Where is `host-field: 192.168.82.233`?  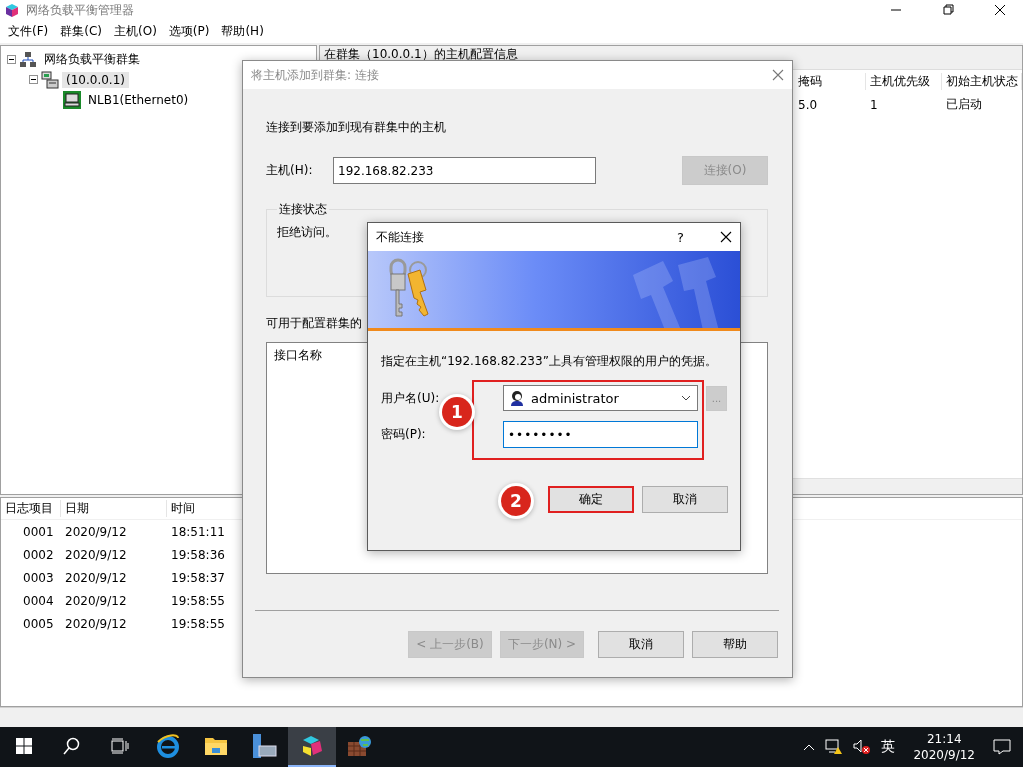 host-field: 192.168.82.233 is located at coordinates (464, 170).